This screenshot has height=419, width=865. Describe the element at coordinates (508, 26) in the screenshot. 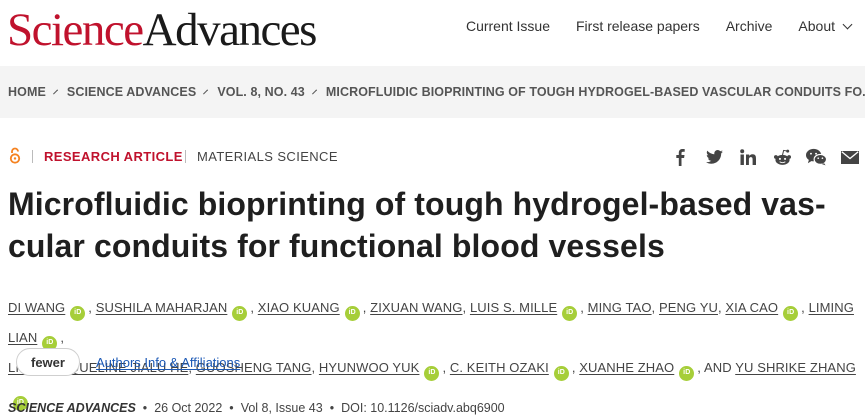

I see `nav-current-issue: Current Issue` at that location.